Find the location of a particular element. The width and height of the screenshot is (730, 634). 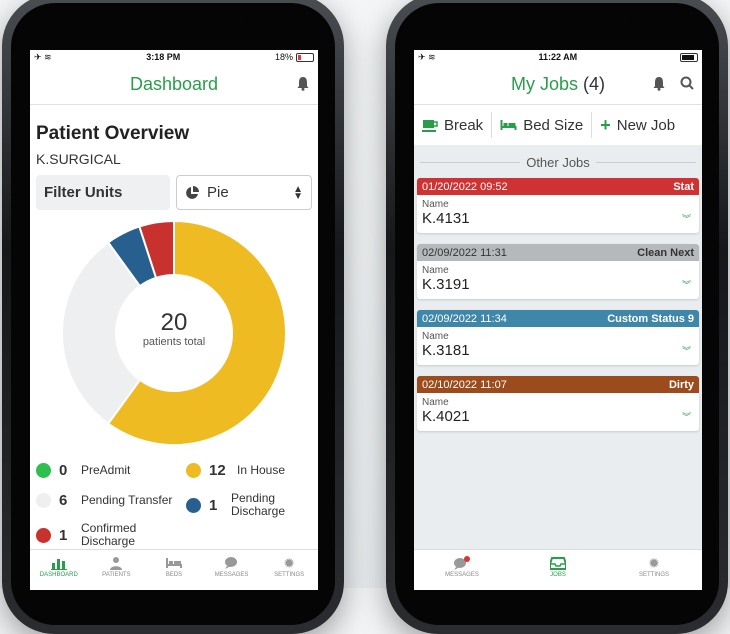

section-header: Other Jobs is located at coordinates (558, 161).